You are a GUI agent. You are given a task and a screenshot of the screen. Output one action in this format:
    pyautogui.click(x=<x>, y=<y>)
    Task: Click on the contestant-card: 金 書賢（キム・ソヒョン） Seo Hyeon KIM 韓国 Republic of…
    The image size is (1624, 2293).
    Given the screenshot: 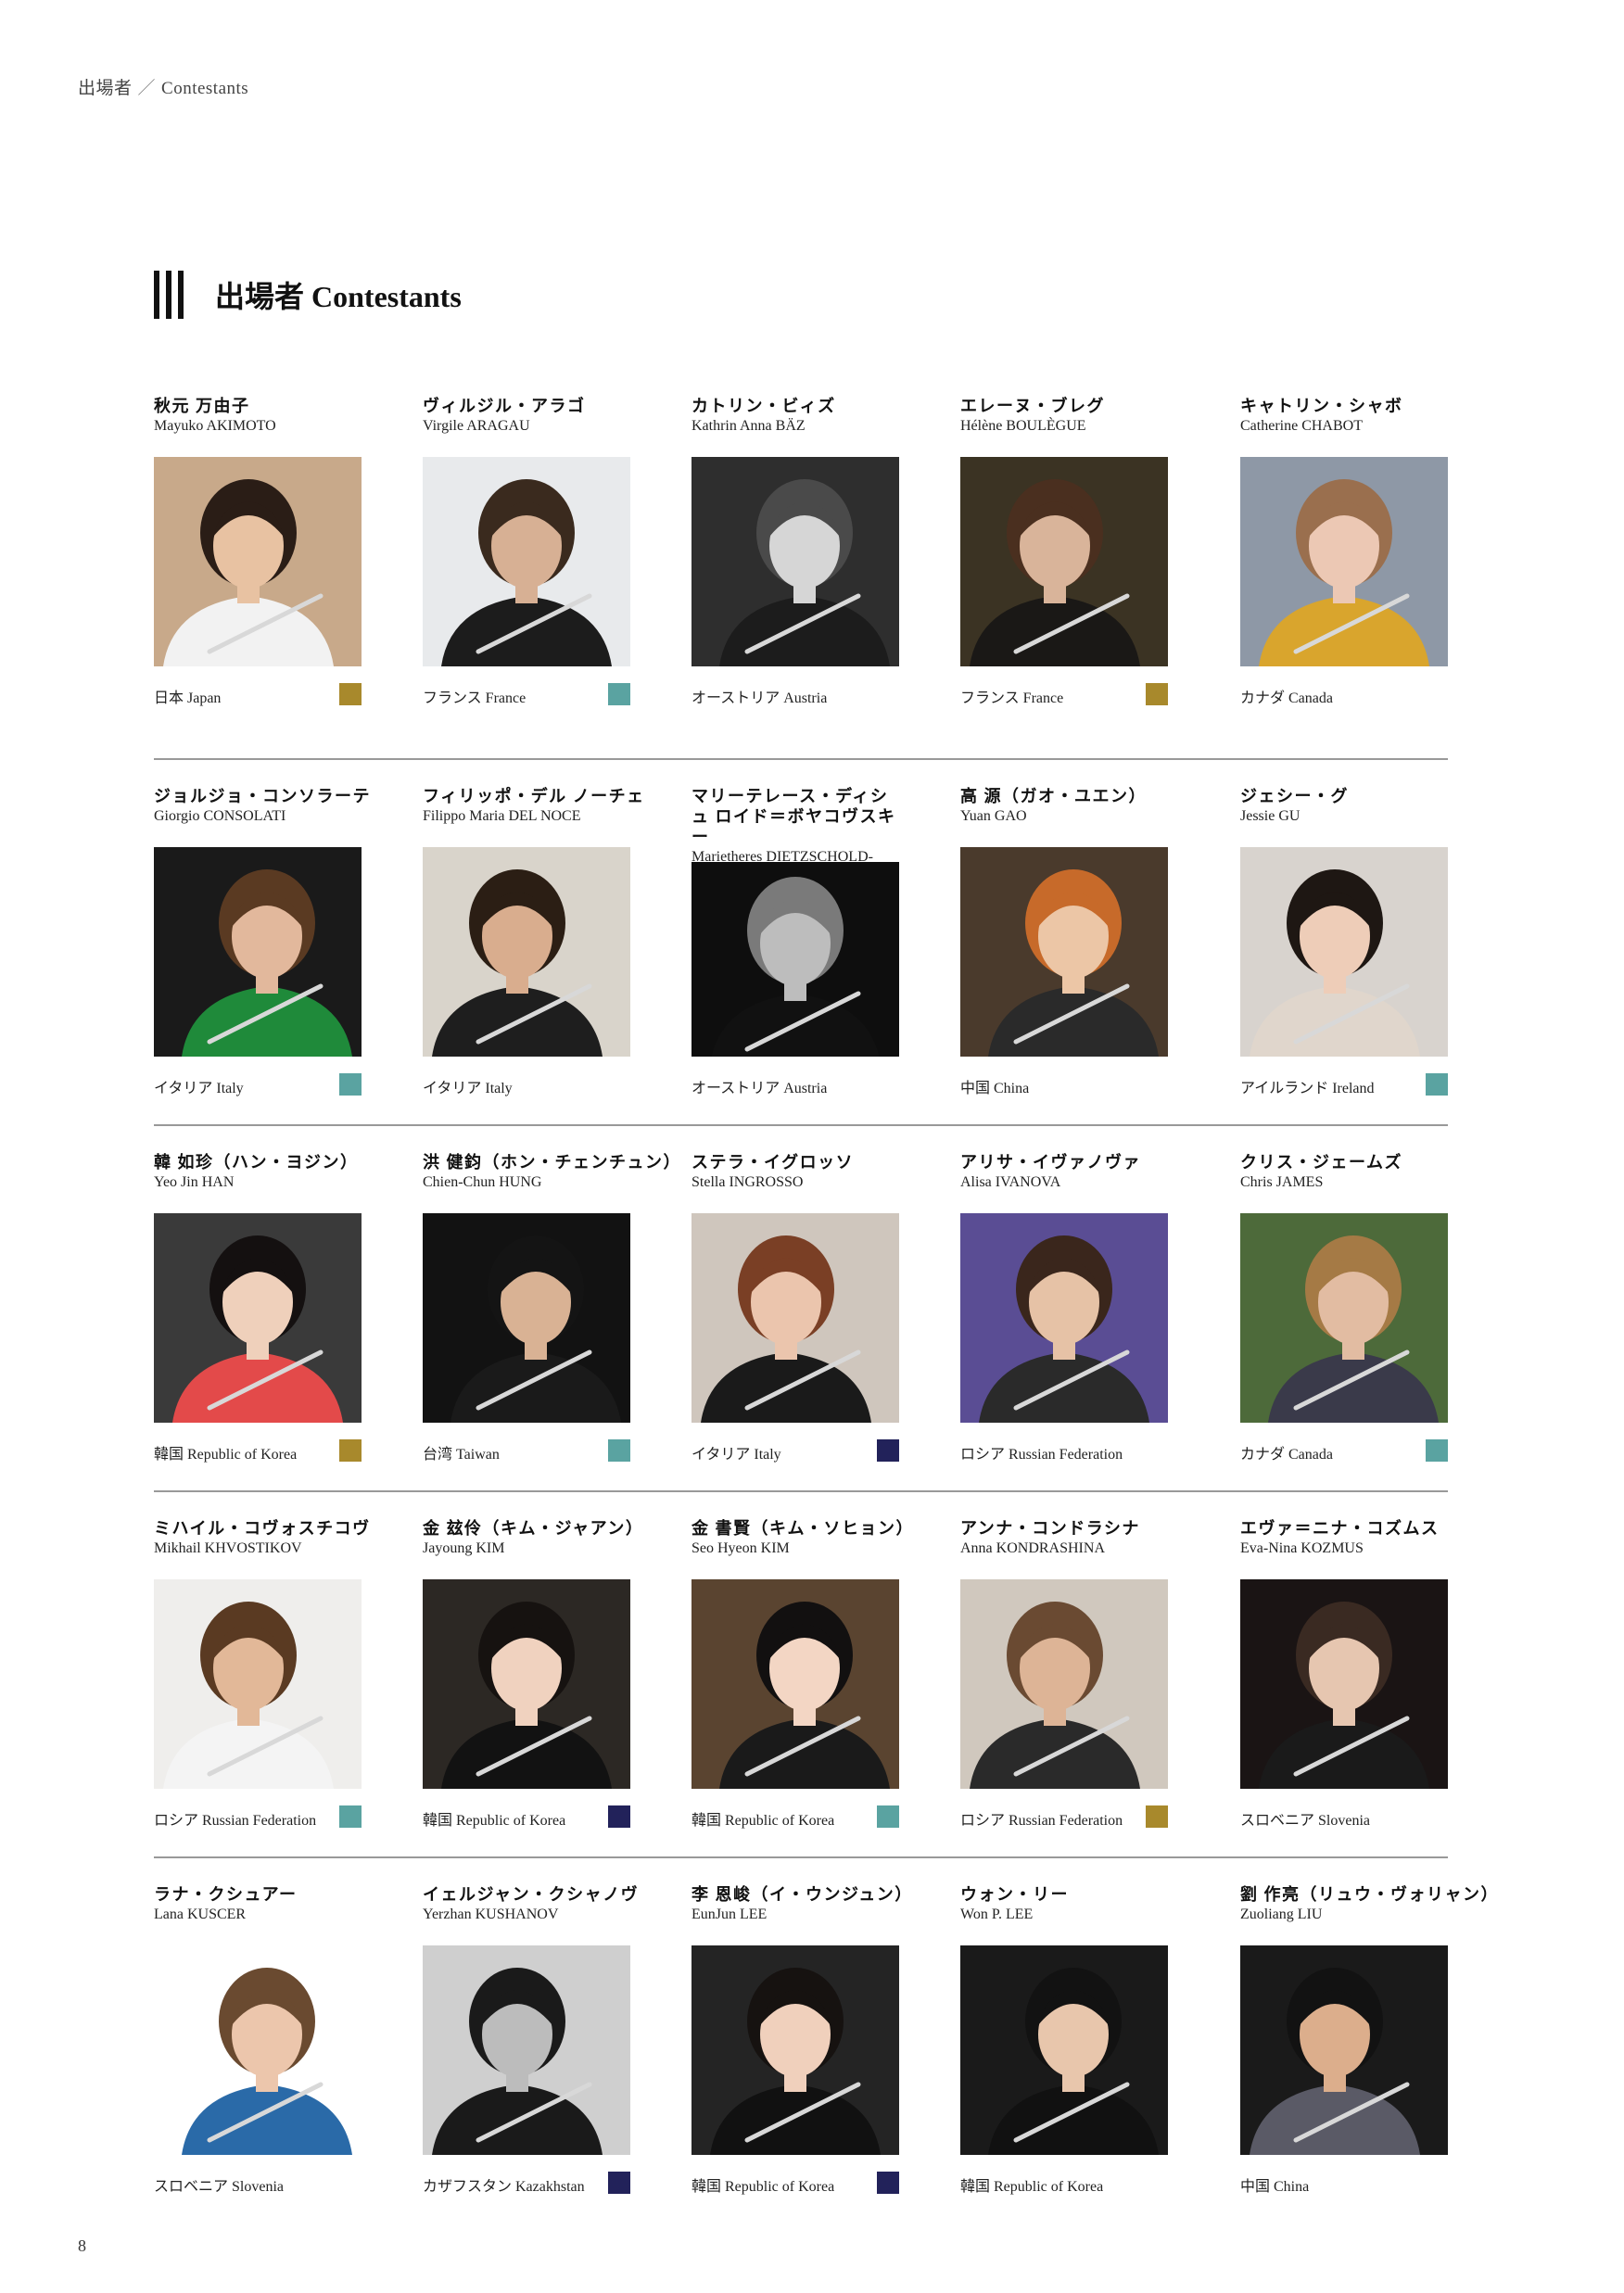 What is the action you would take?
    pyautogui.click(x=802, y=1685)
    